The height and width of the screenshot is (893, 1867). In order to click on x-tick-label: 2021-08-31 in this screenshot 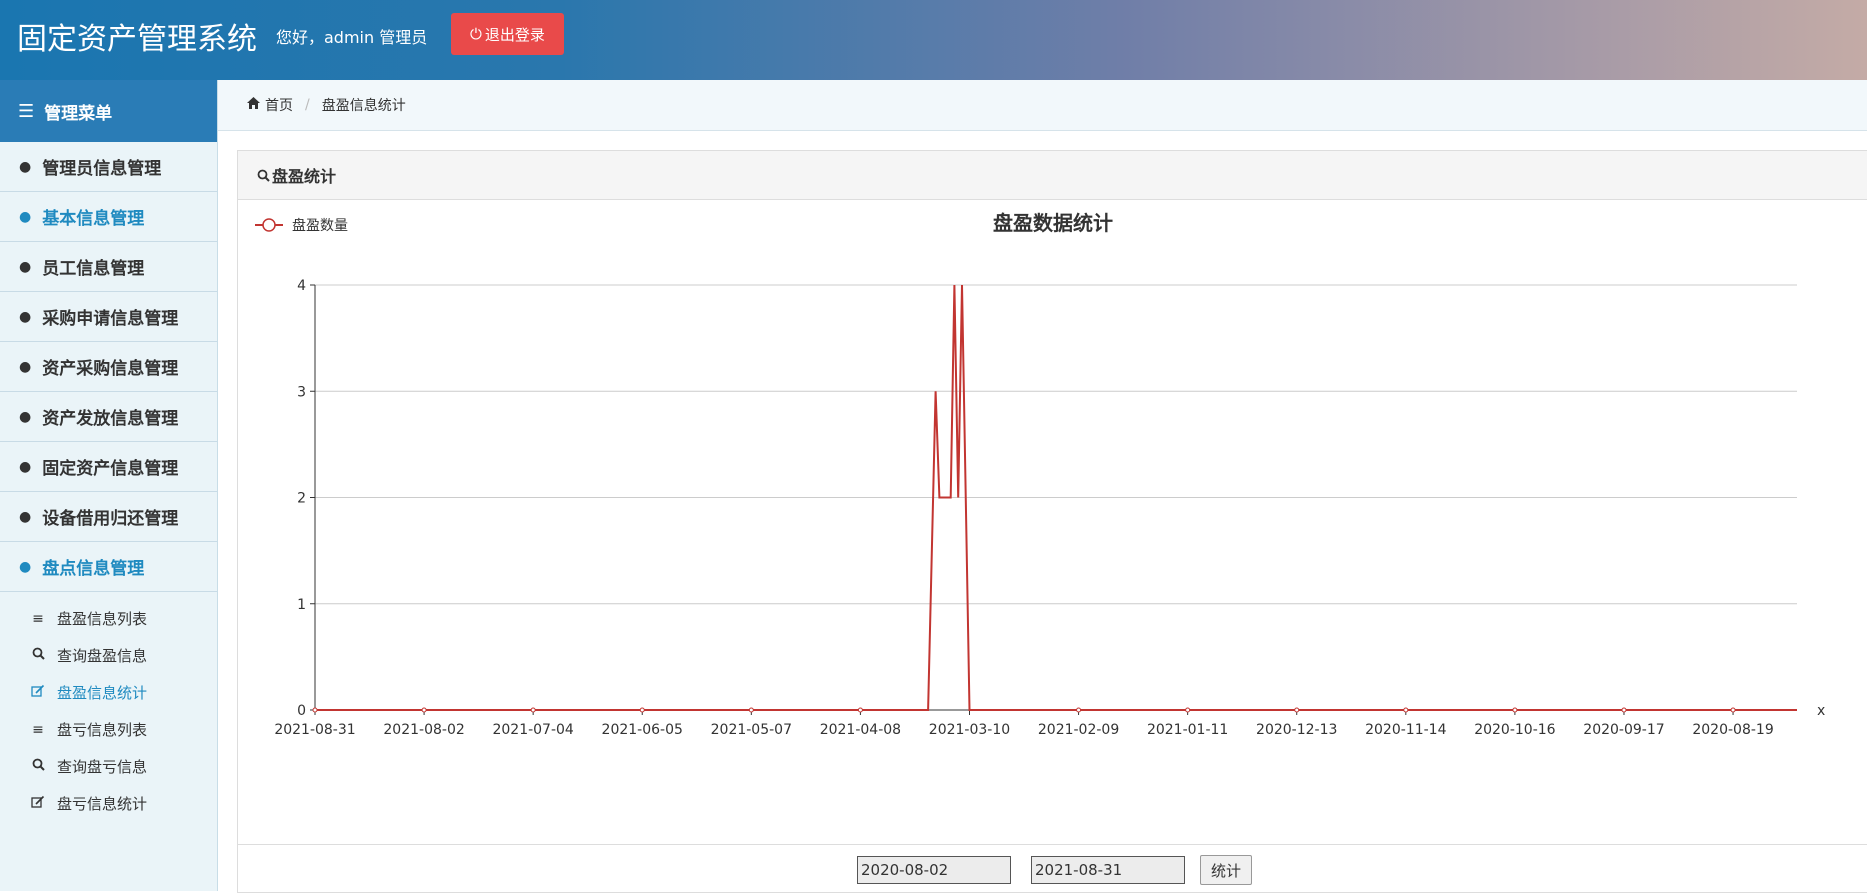, I will do `click(314, 730)`.